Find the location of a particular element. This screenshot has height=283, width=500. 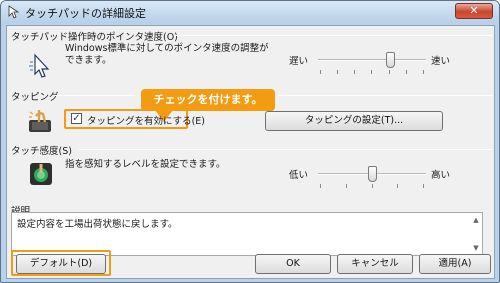

pointer-speed-icon is located at coordinates (39, 65).